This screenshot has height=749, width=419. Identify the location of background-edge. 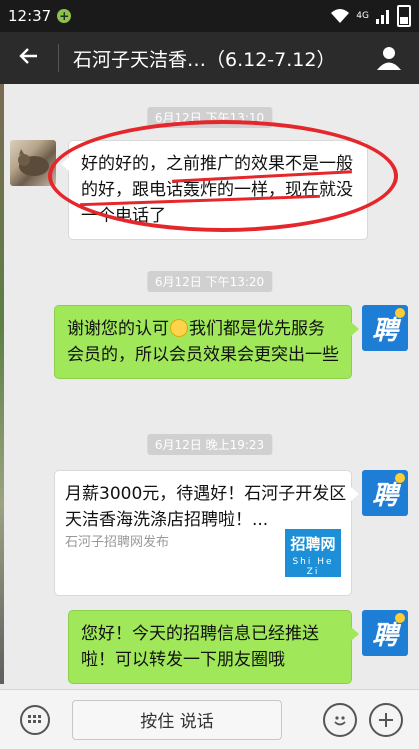
(2, 384).